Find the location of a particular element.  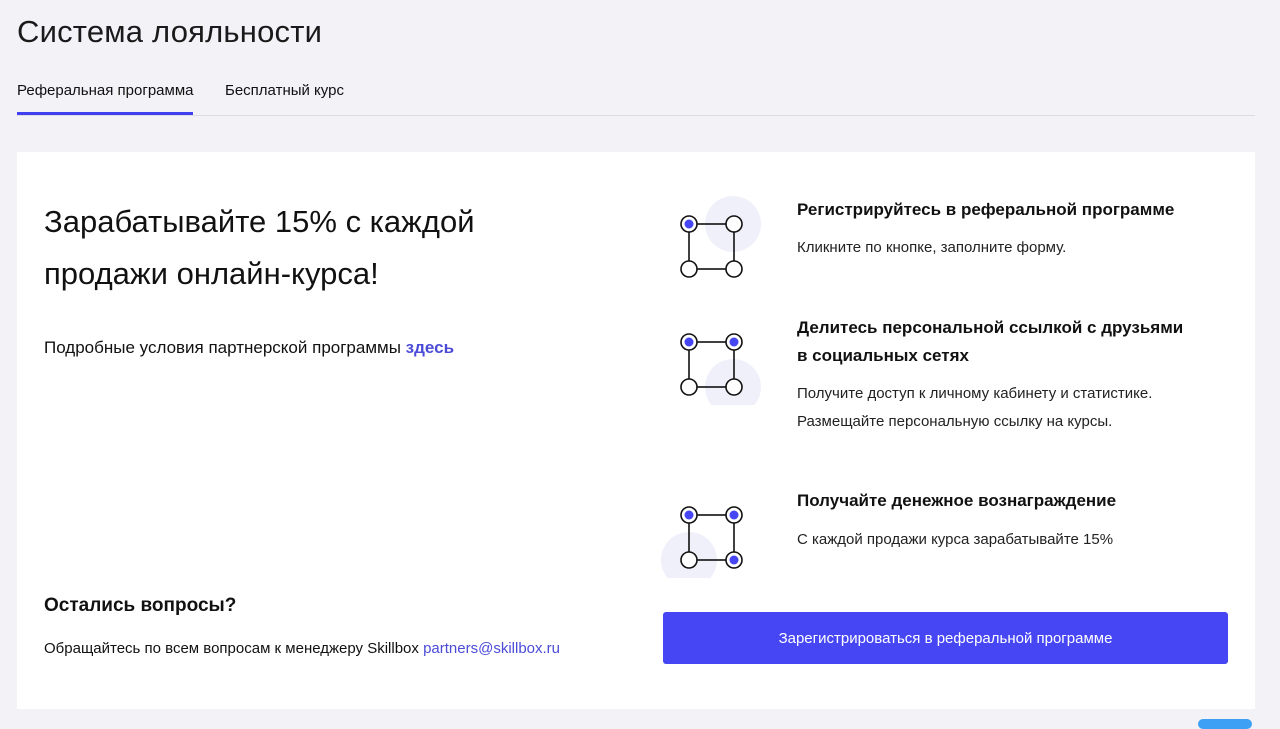

step-3-desc-line: С каждой продажи курса зарабатывайте 15% is located at coordinates (955, 539).